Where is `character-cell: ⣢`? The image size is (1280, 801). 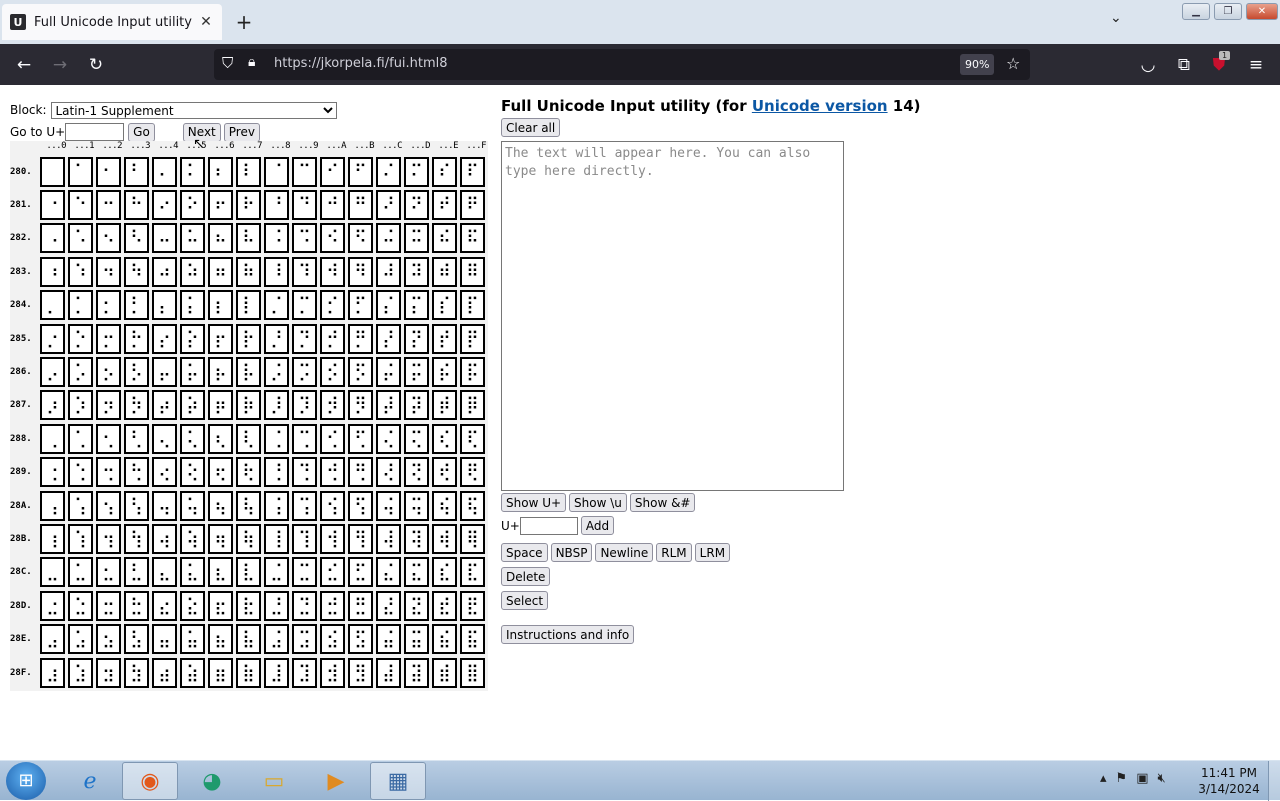
character-cell: ⣢ is located at coordinates (108, 639).